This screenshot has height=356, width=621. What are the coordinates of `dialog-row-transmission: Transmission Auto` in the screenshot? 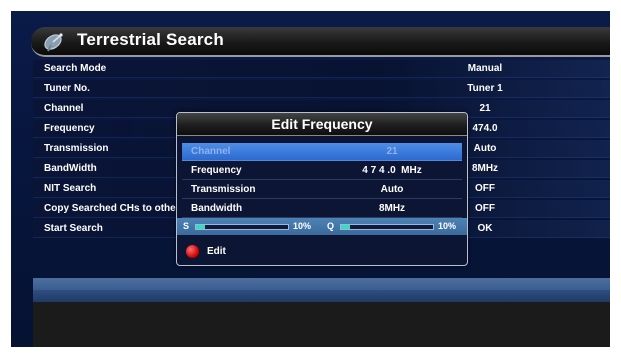 It's located at (322, 190).